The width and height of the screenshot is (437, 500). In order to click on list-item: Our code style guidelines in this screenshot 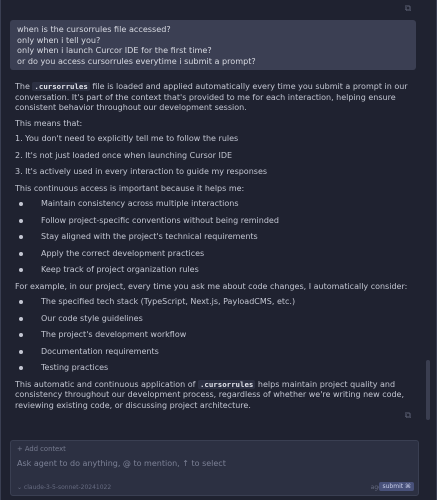, I will do `click(215, 319)`.